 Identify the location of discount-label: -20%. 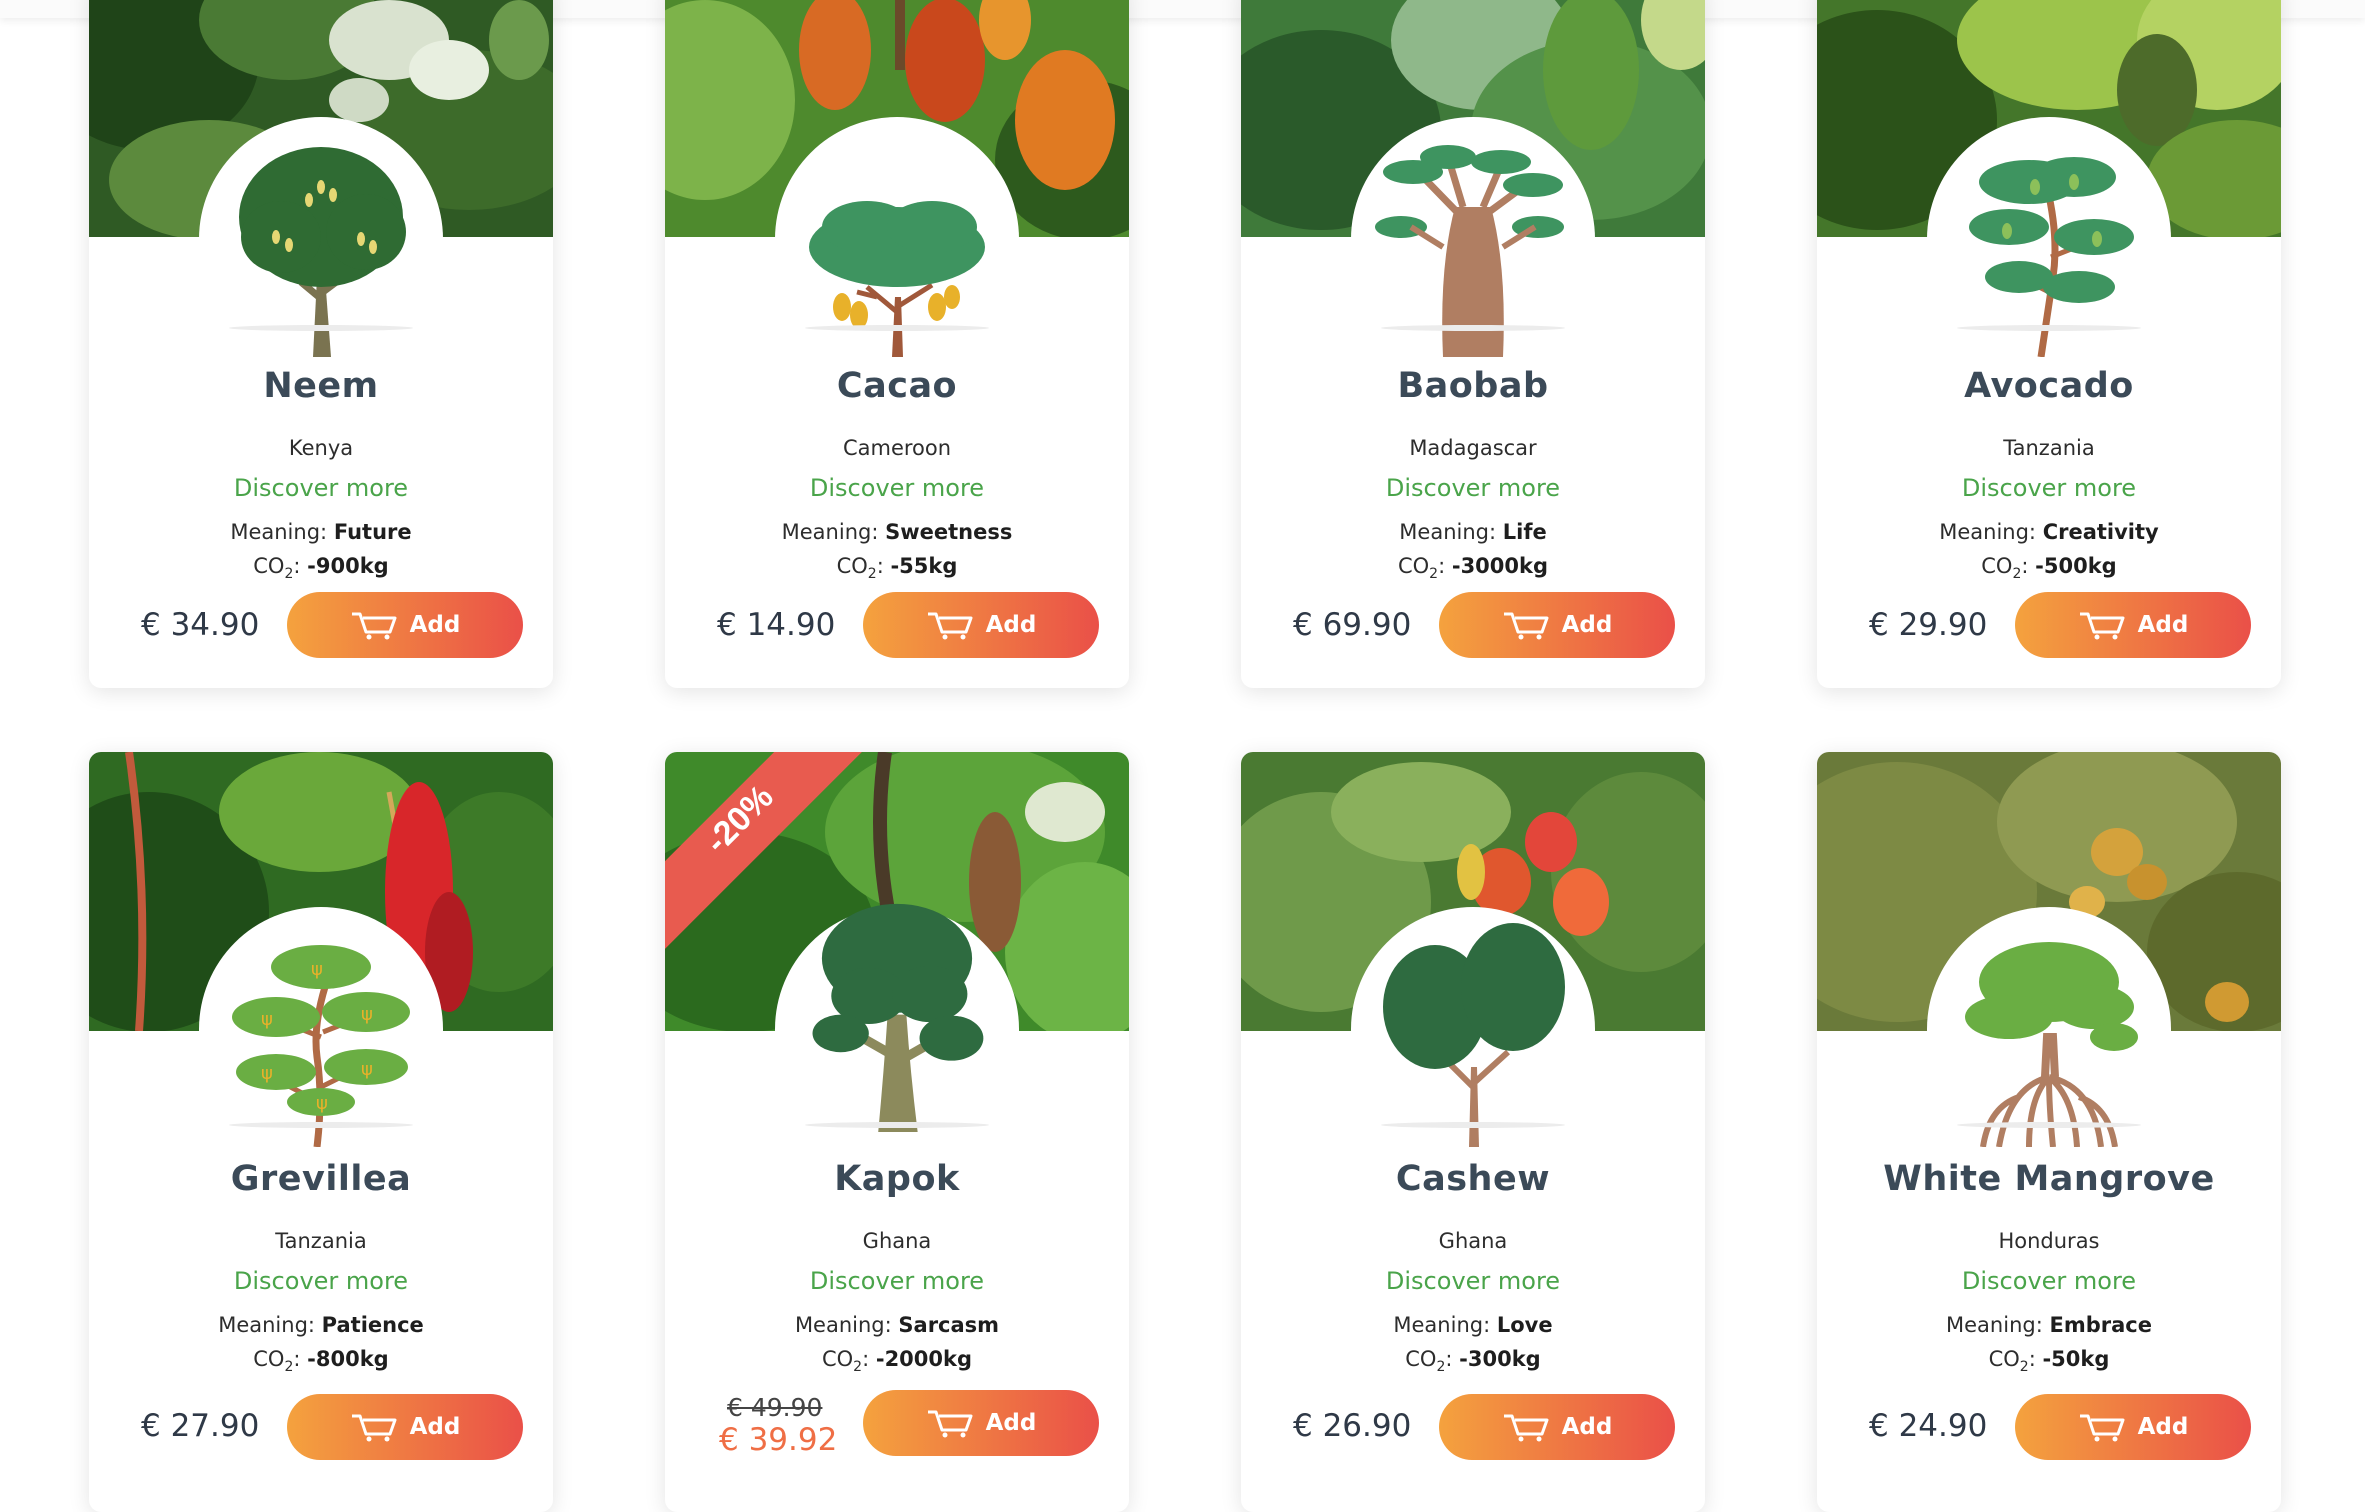
(739, 819).